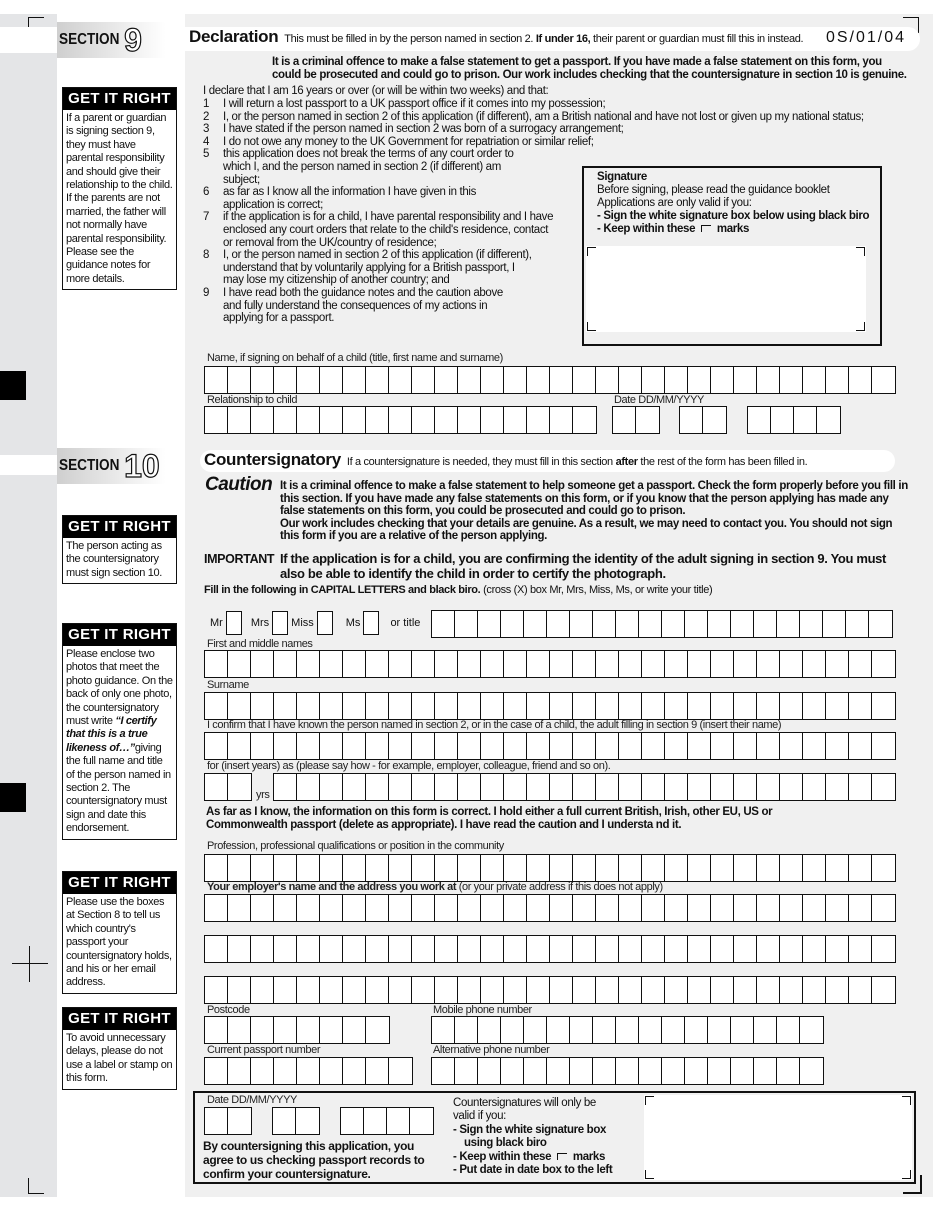  I want to click on title-checkbox-mr, so click(233, 623).